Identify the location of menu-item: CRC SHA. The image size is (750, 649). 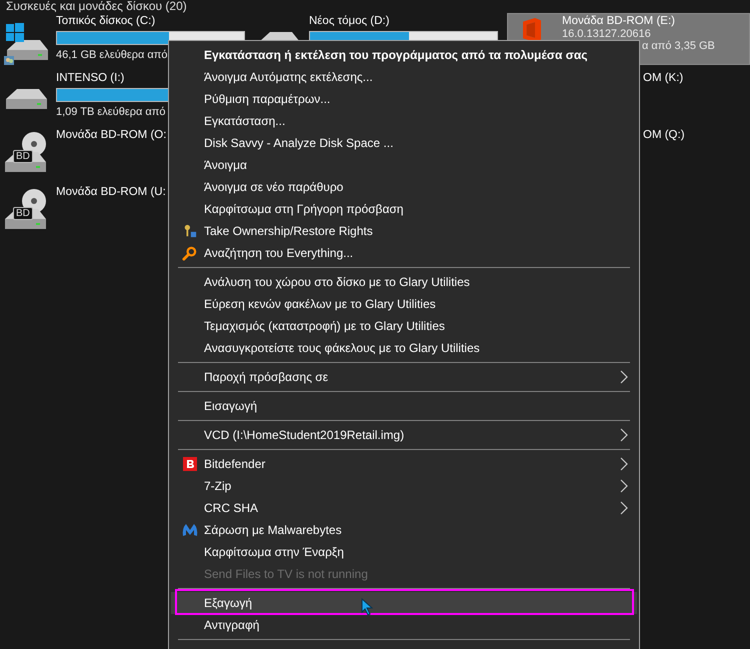
(404, 508).